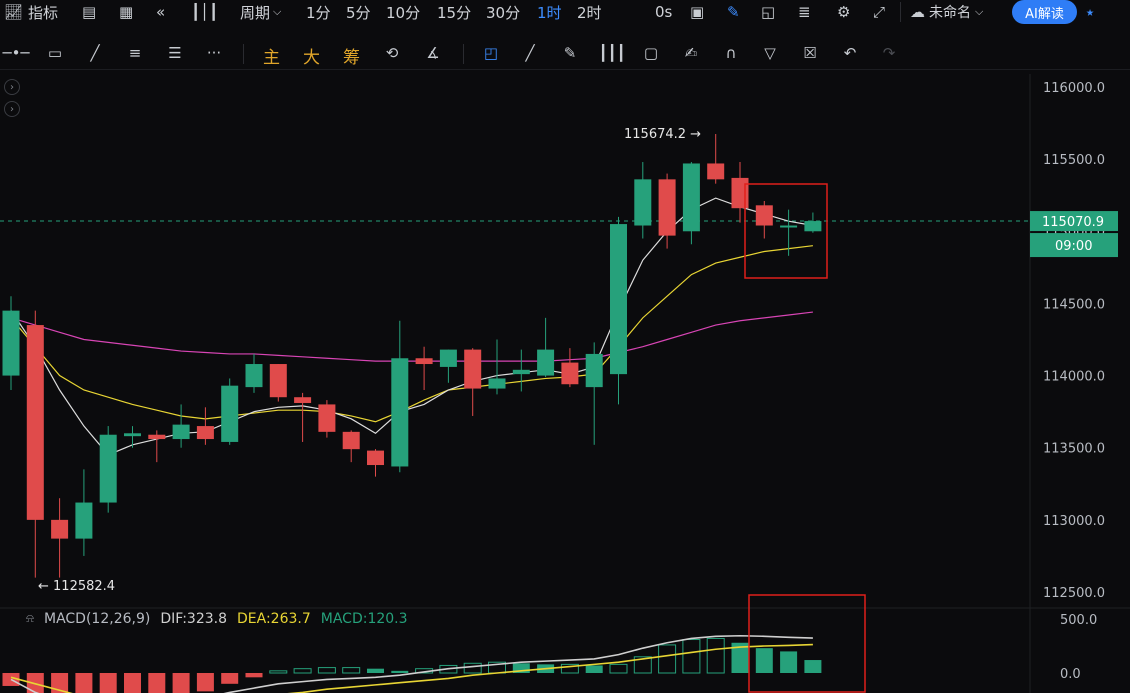 The image size is (1130, 693). I want to click on calendar-button: ▤, so click(89, 12).